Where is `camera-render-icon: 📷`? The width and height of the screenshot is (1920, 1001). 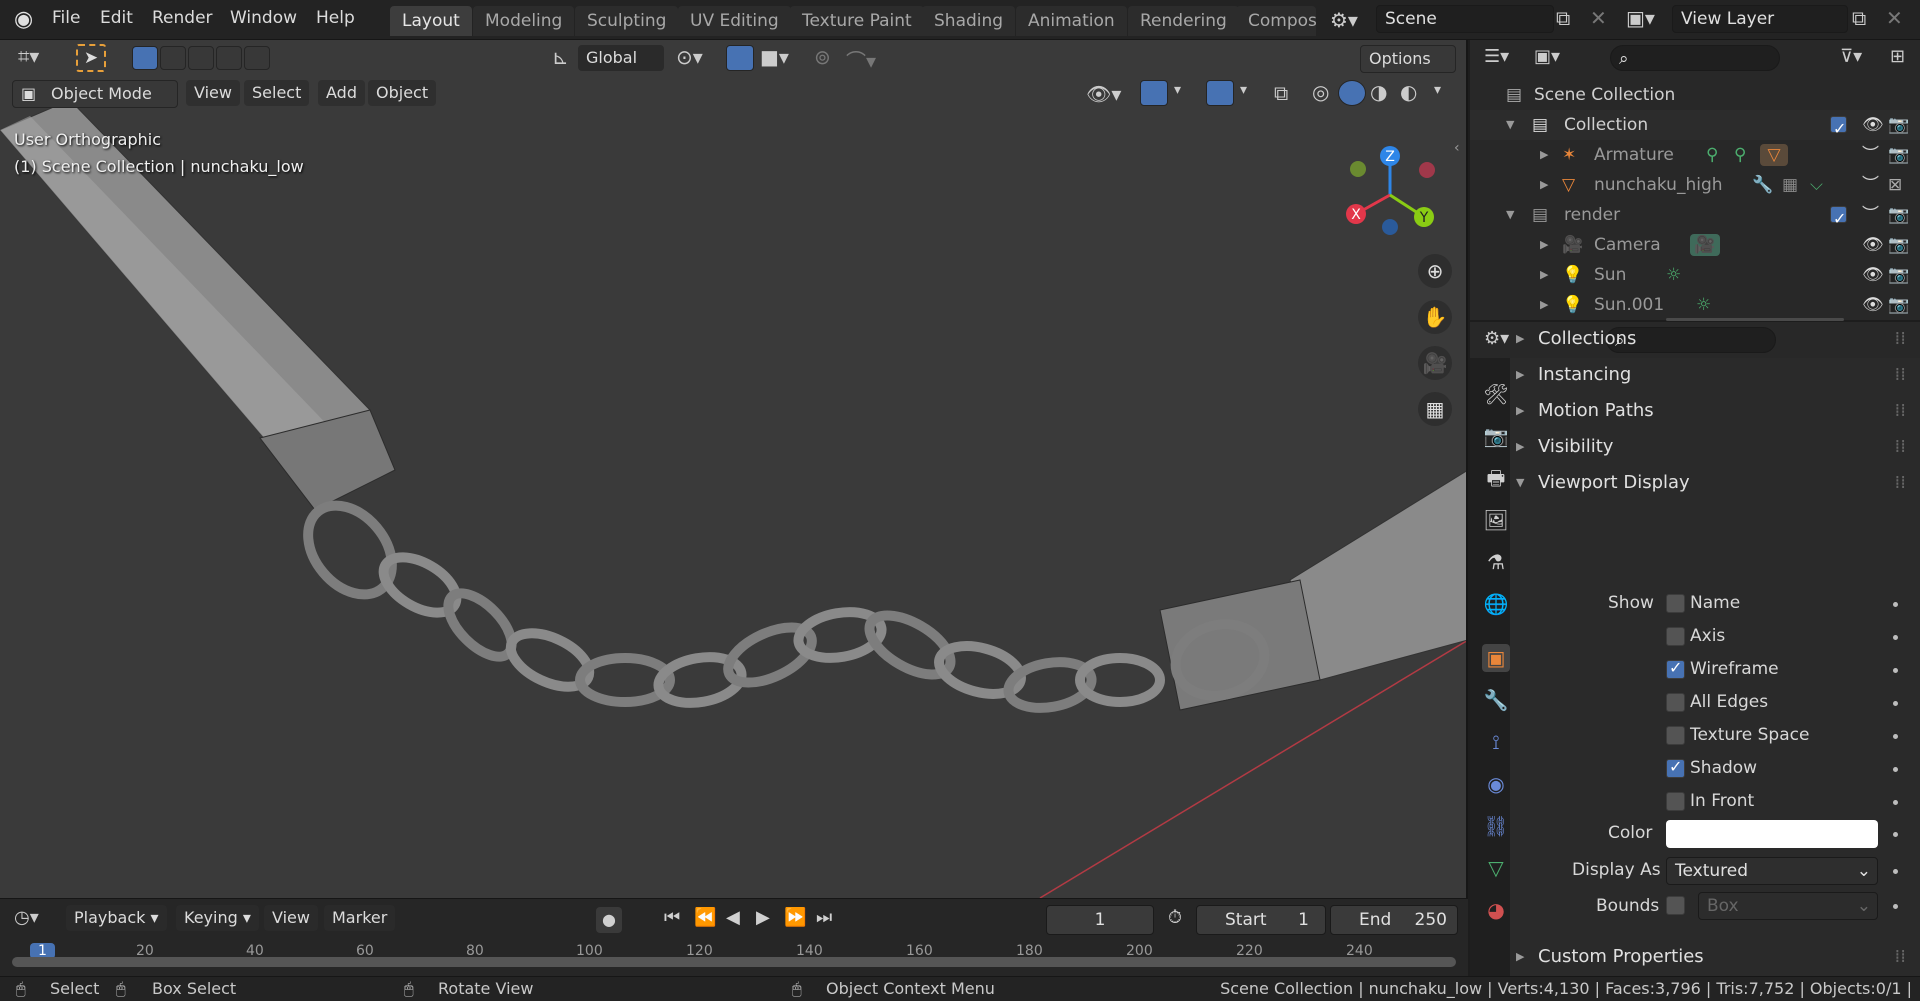
camera-render-icon: 📷 is located at coordinates (1898, 245).